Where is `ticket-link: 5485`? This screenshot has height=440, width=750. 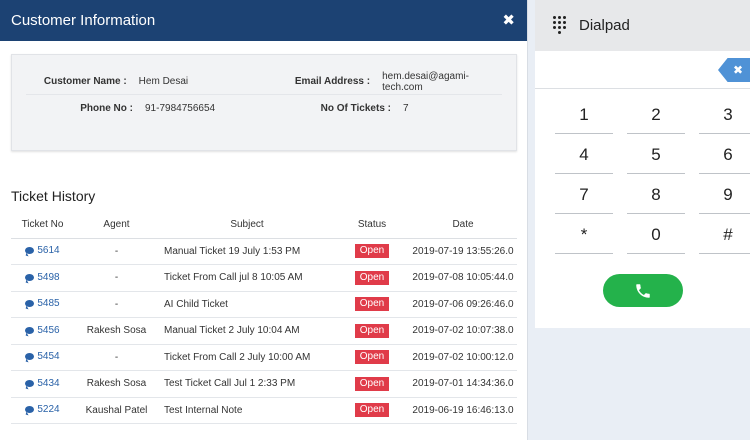
ticket-link: 5485 is located at coordinates (42, 304).